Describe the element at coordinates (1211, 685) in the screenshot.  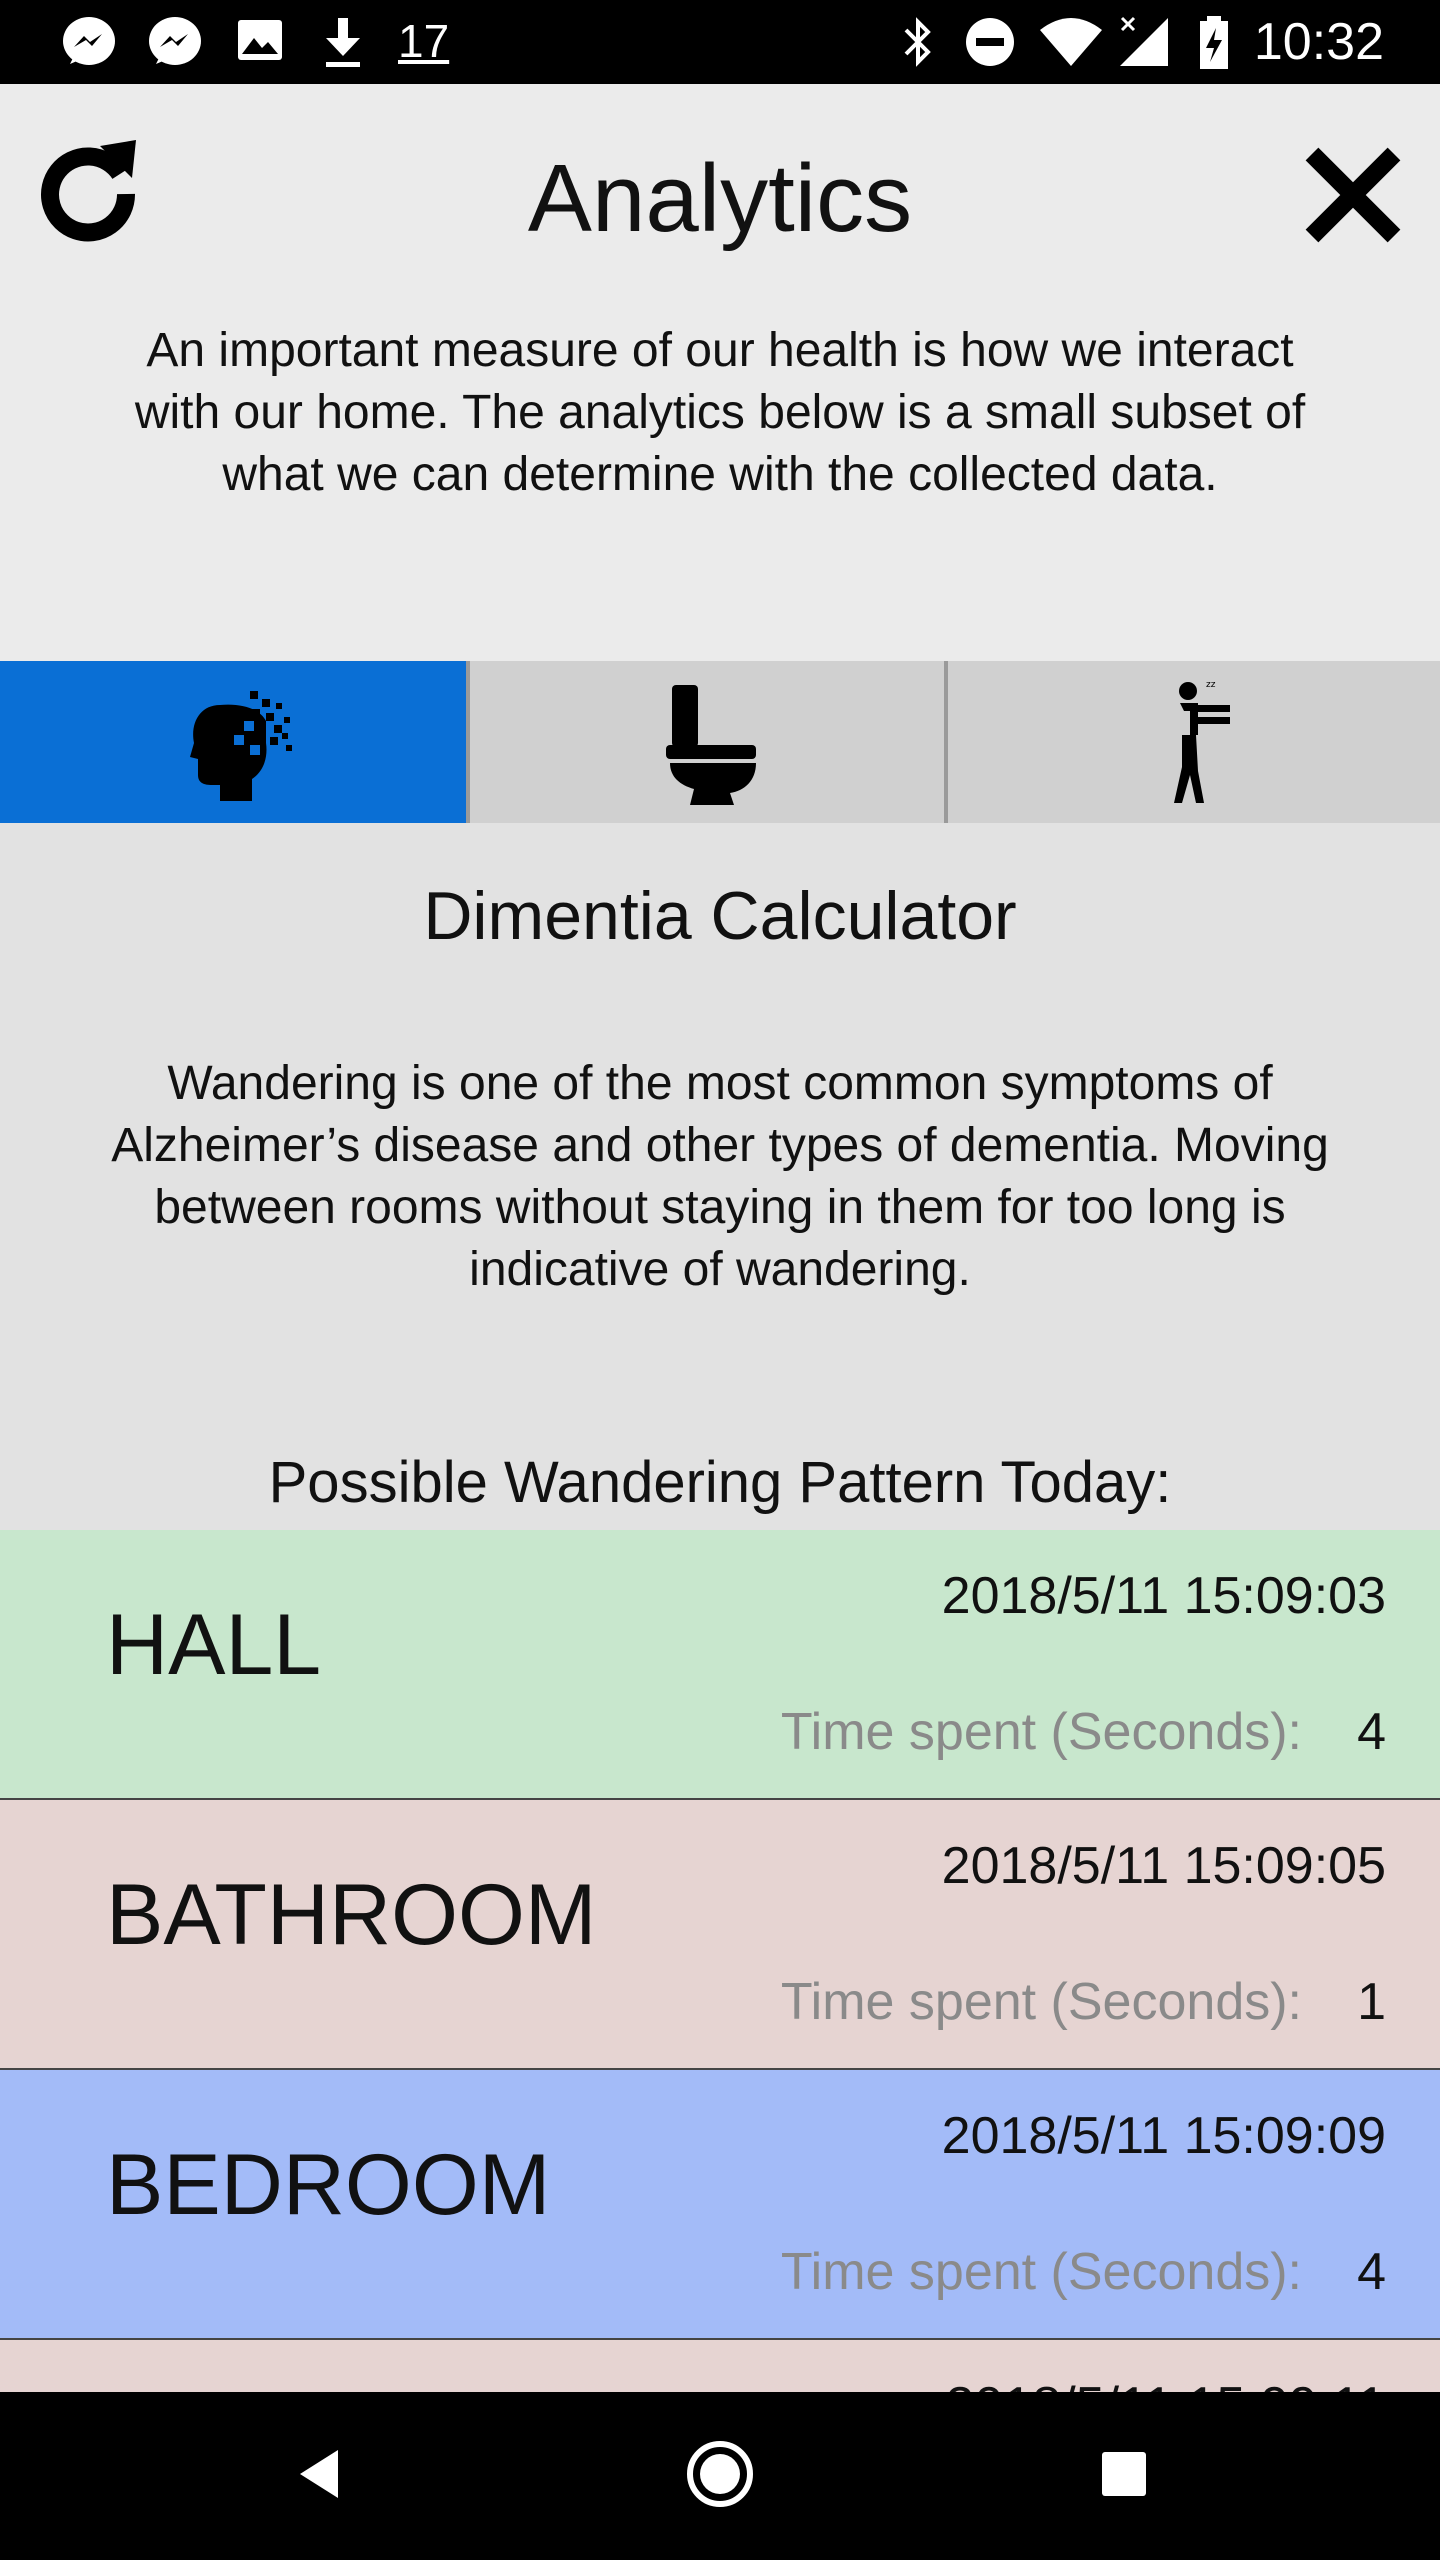
I see `svg-text: zz` at that location.